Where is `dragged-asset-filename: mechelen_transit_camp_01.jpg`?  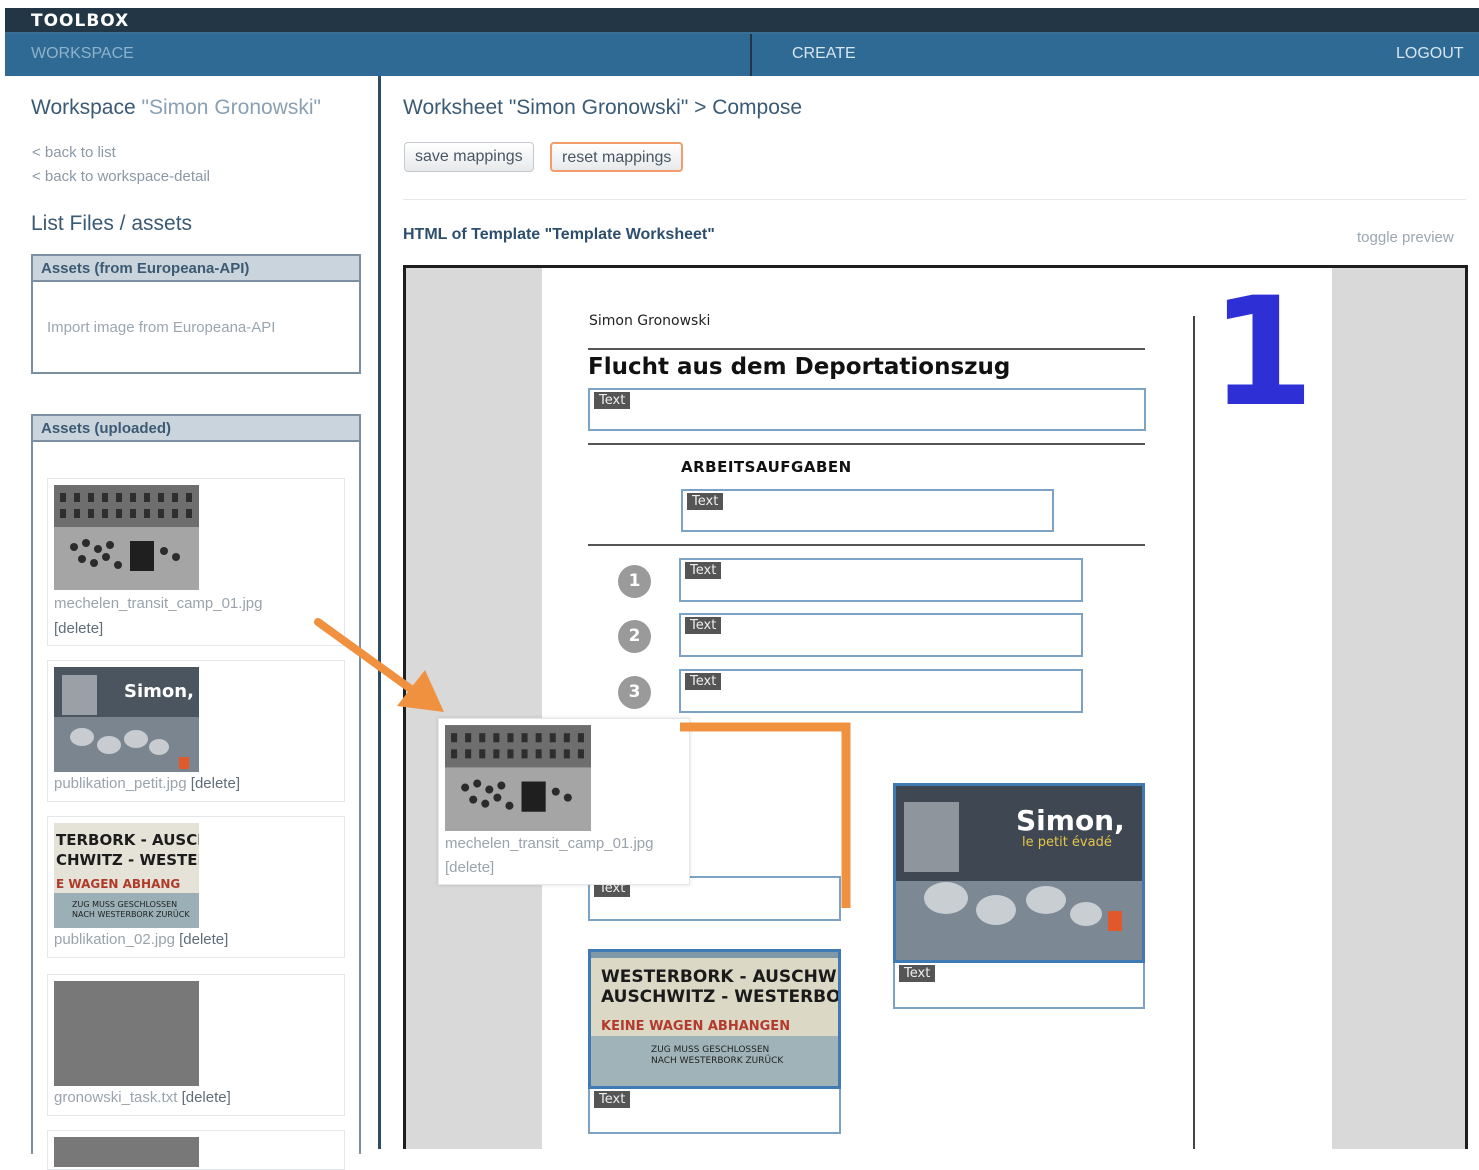 dragged-asset-filename: mechelen_transit_camp_01.jpg is located at coordinates (549, 843).